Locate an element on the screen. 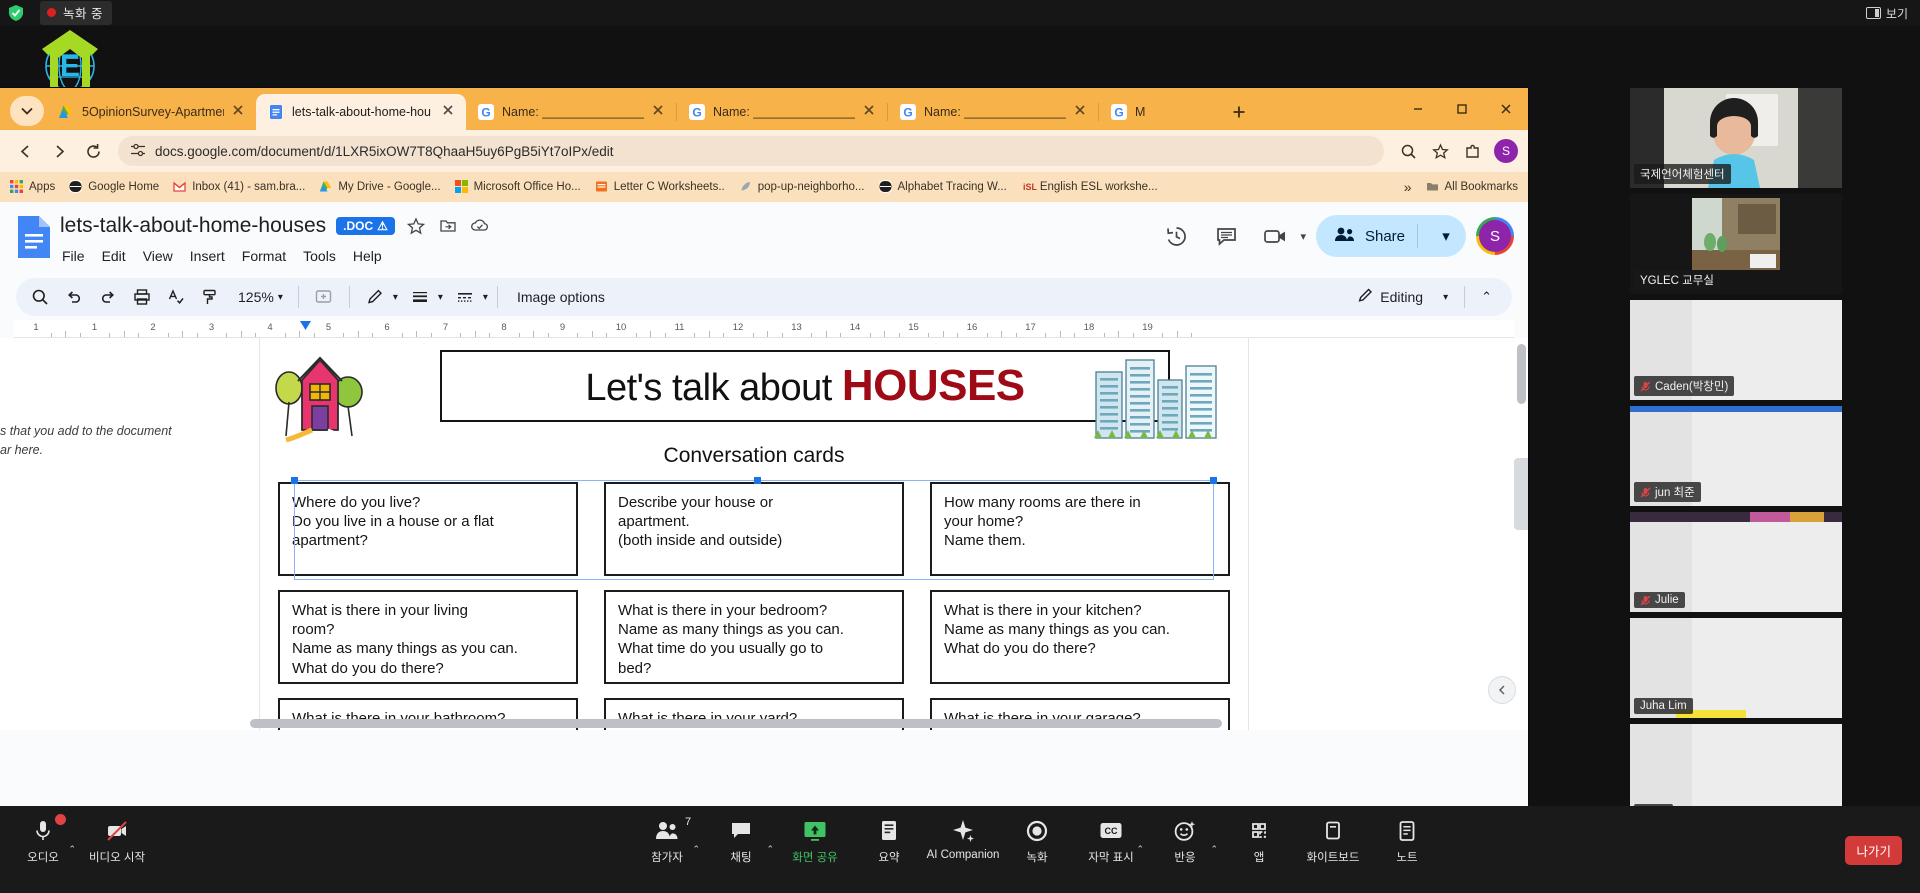 The width and height of the screenshot is (1920, 893). avatar: S is located at coordinates (1506, 151).